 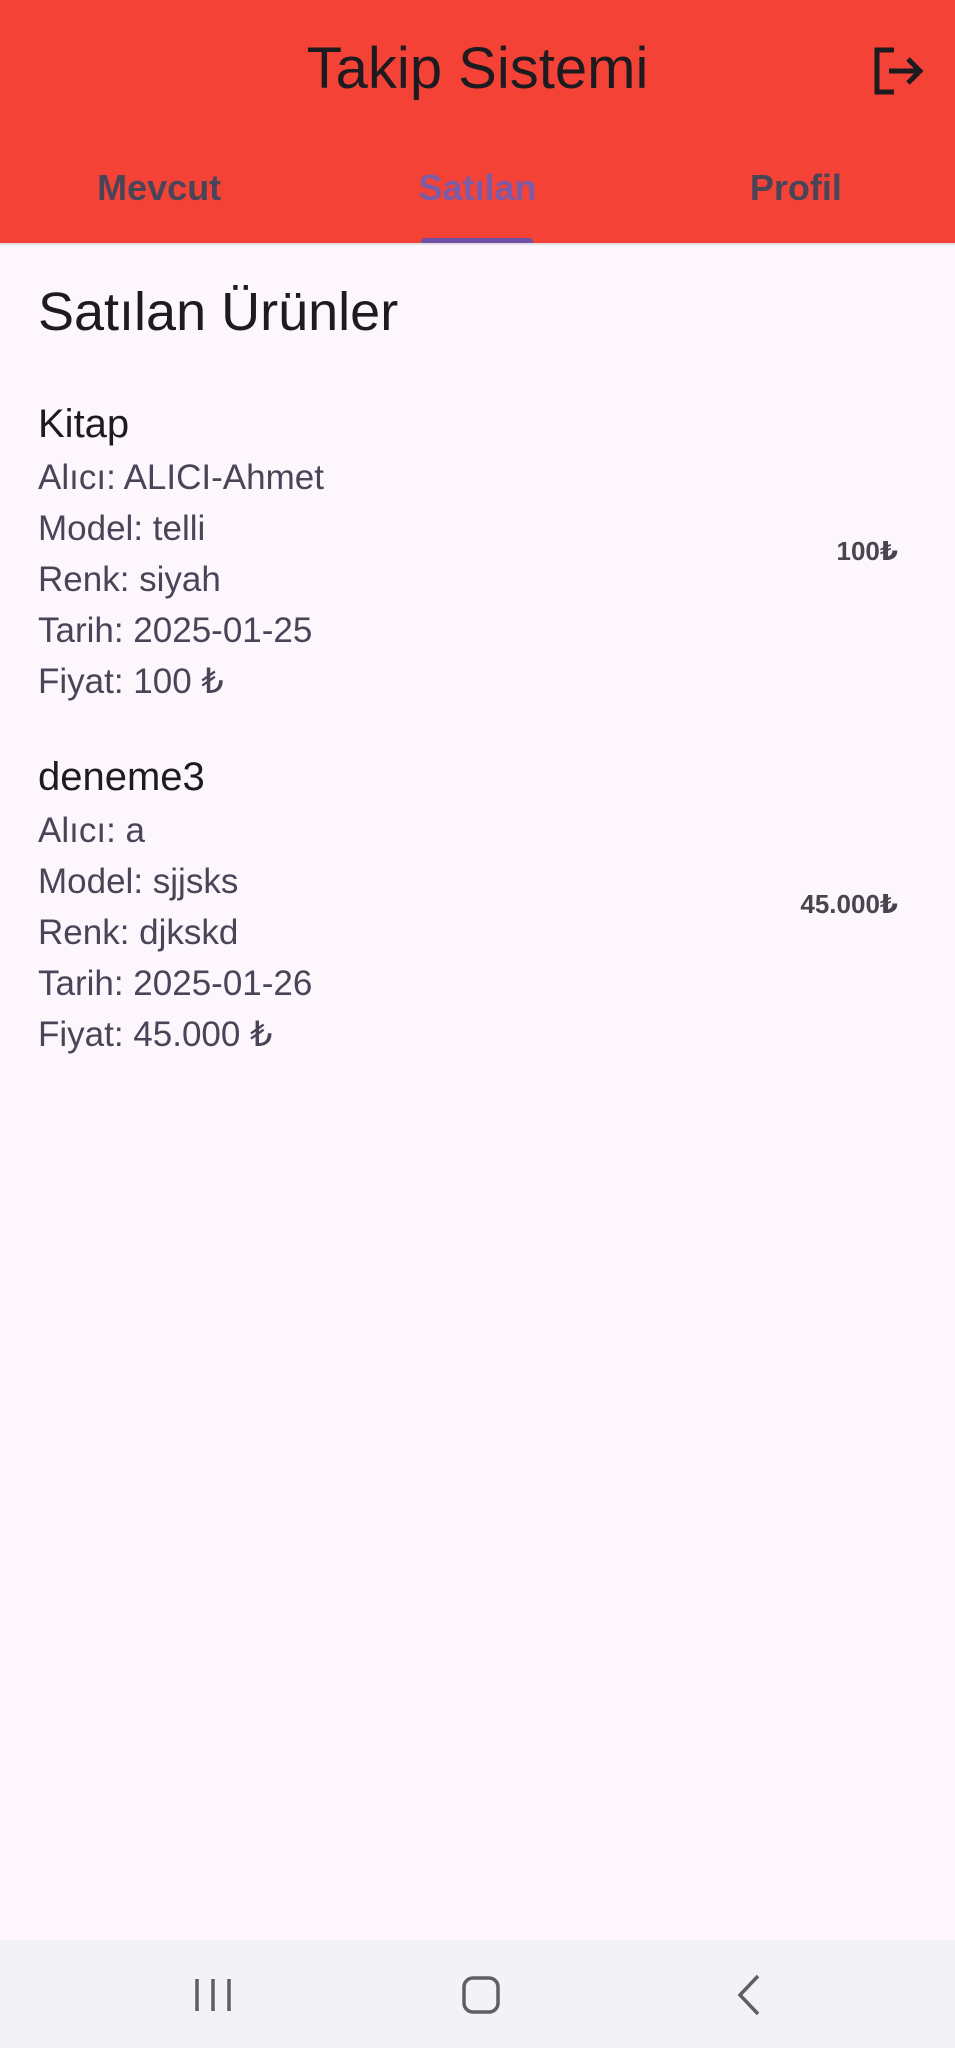 What do you see at coordinates (138, 932) in the screenshot?
I see `item-color: Renk: djkskd` at bounding box center [138, 932].